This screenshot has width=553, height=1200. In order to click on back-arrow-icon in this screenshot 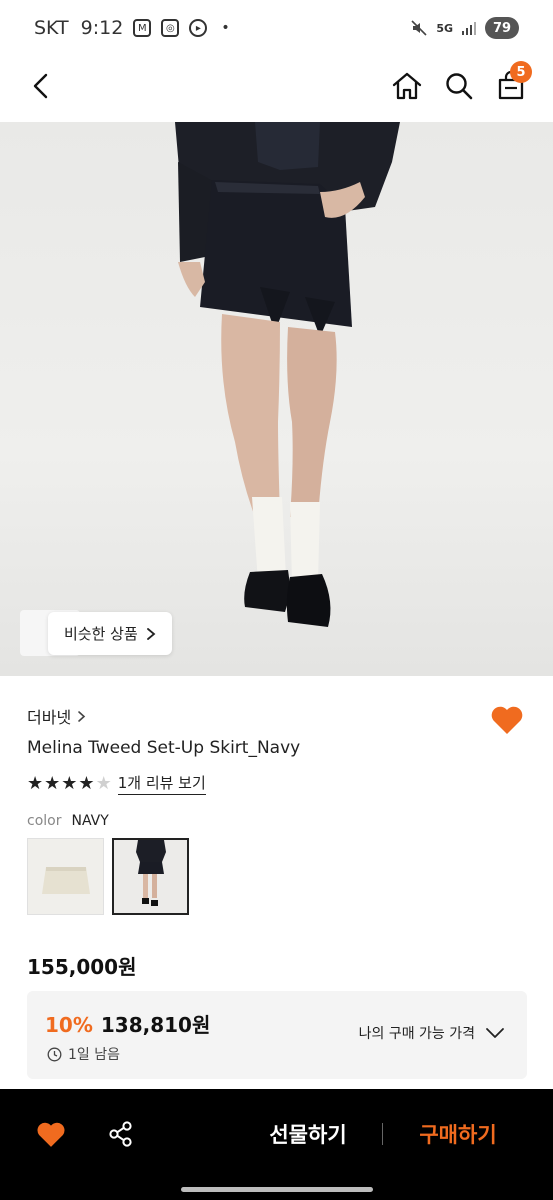, I will do `click(40, 86)`.